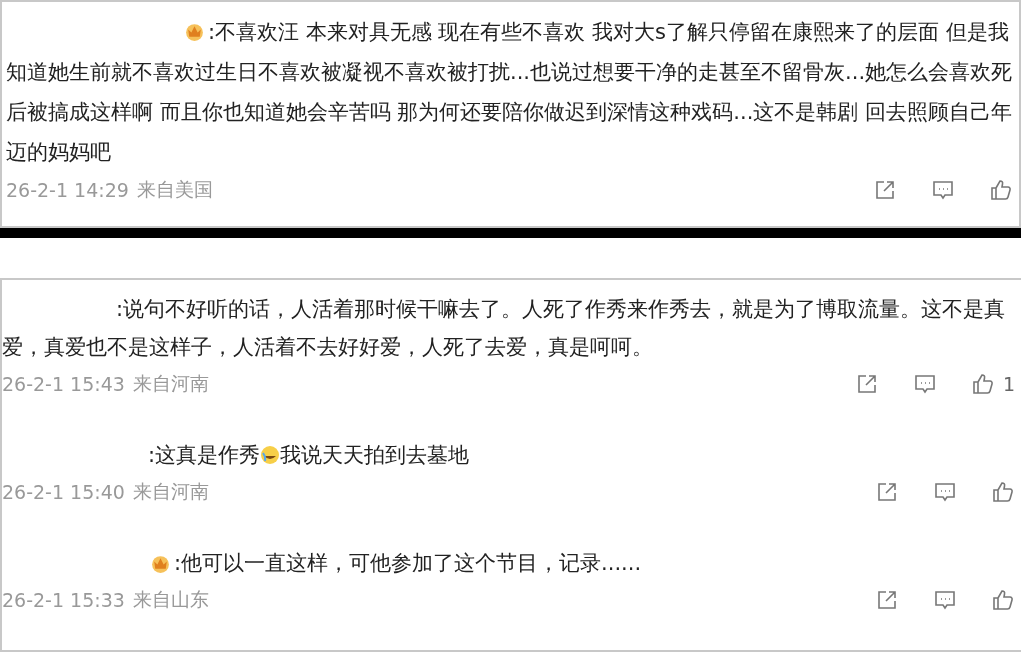 This screenshot has width=1021, height=652. I want to click on comment-time: 26-2-1 14:29, so click(67, 190).